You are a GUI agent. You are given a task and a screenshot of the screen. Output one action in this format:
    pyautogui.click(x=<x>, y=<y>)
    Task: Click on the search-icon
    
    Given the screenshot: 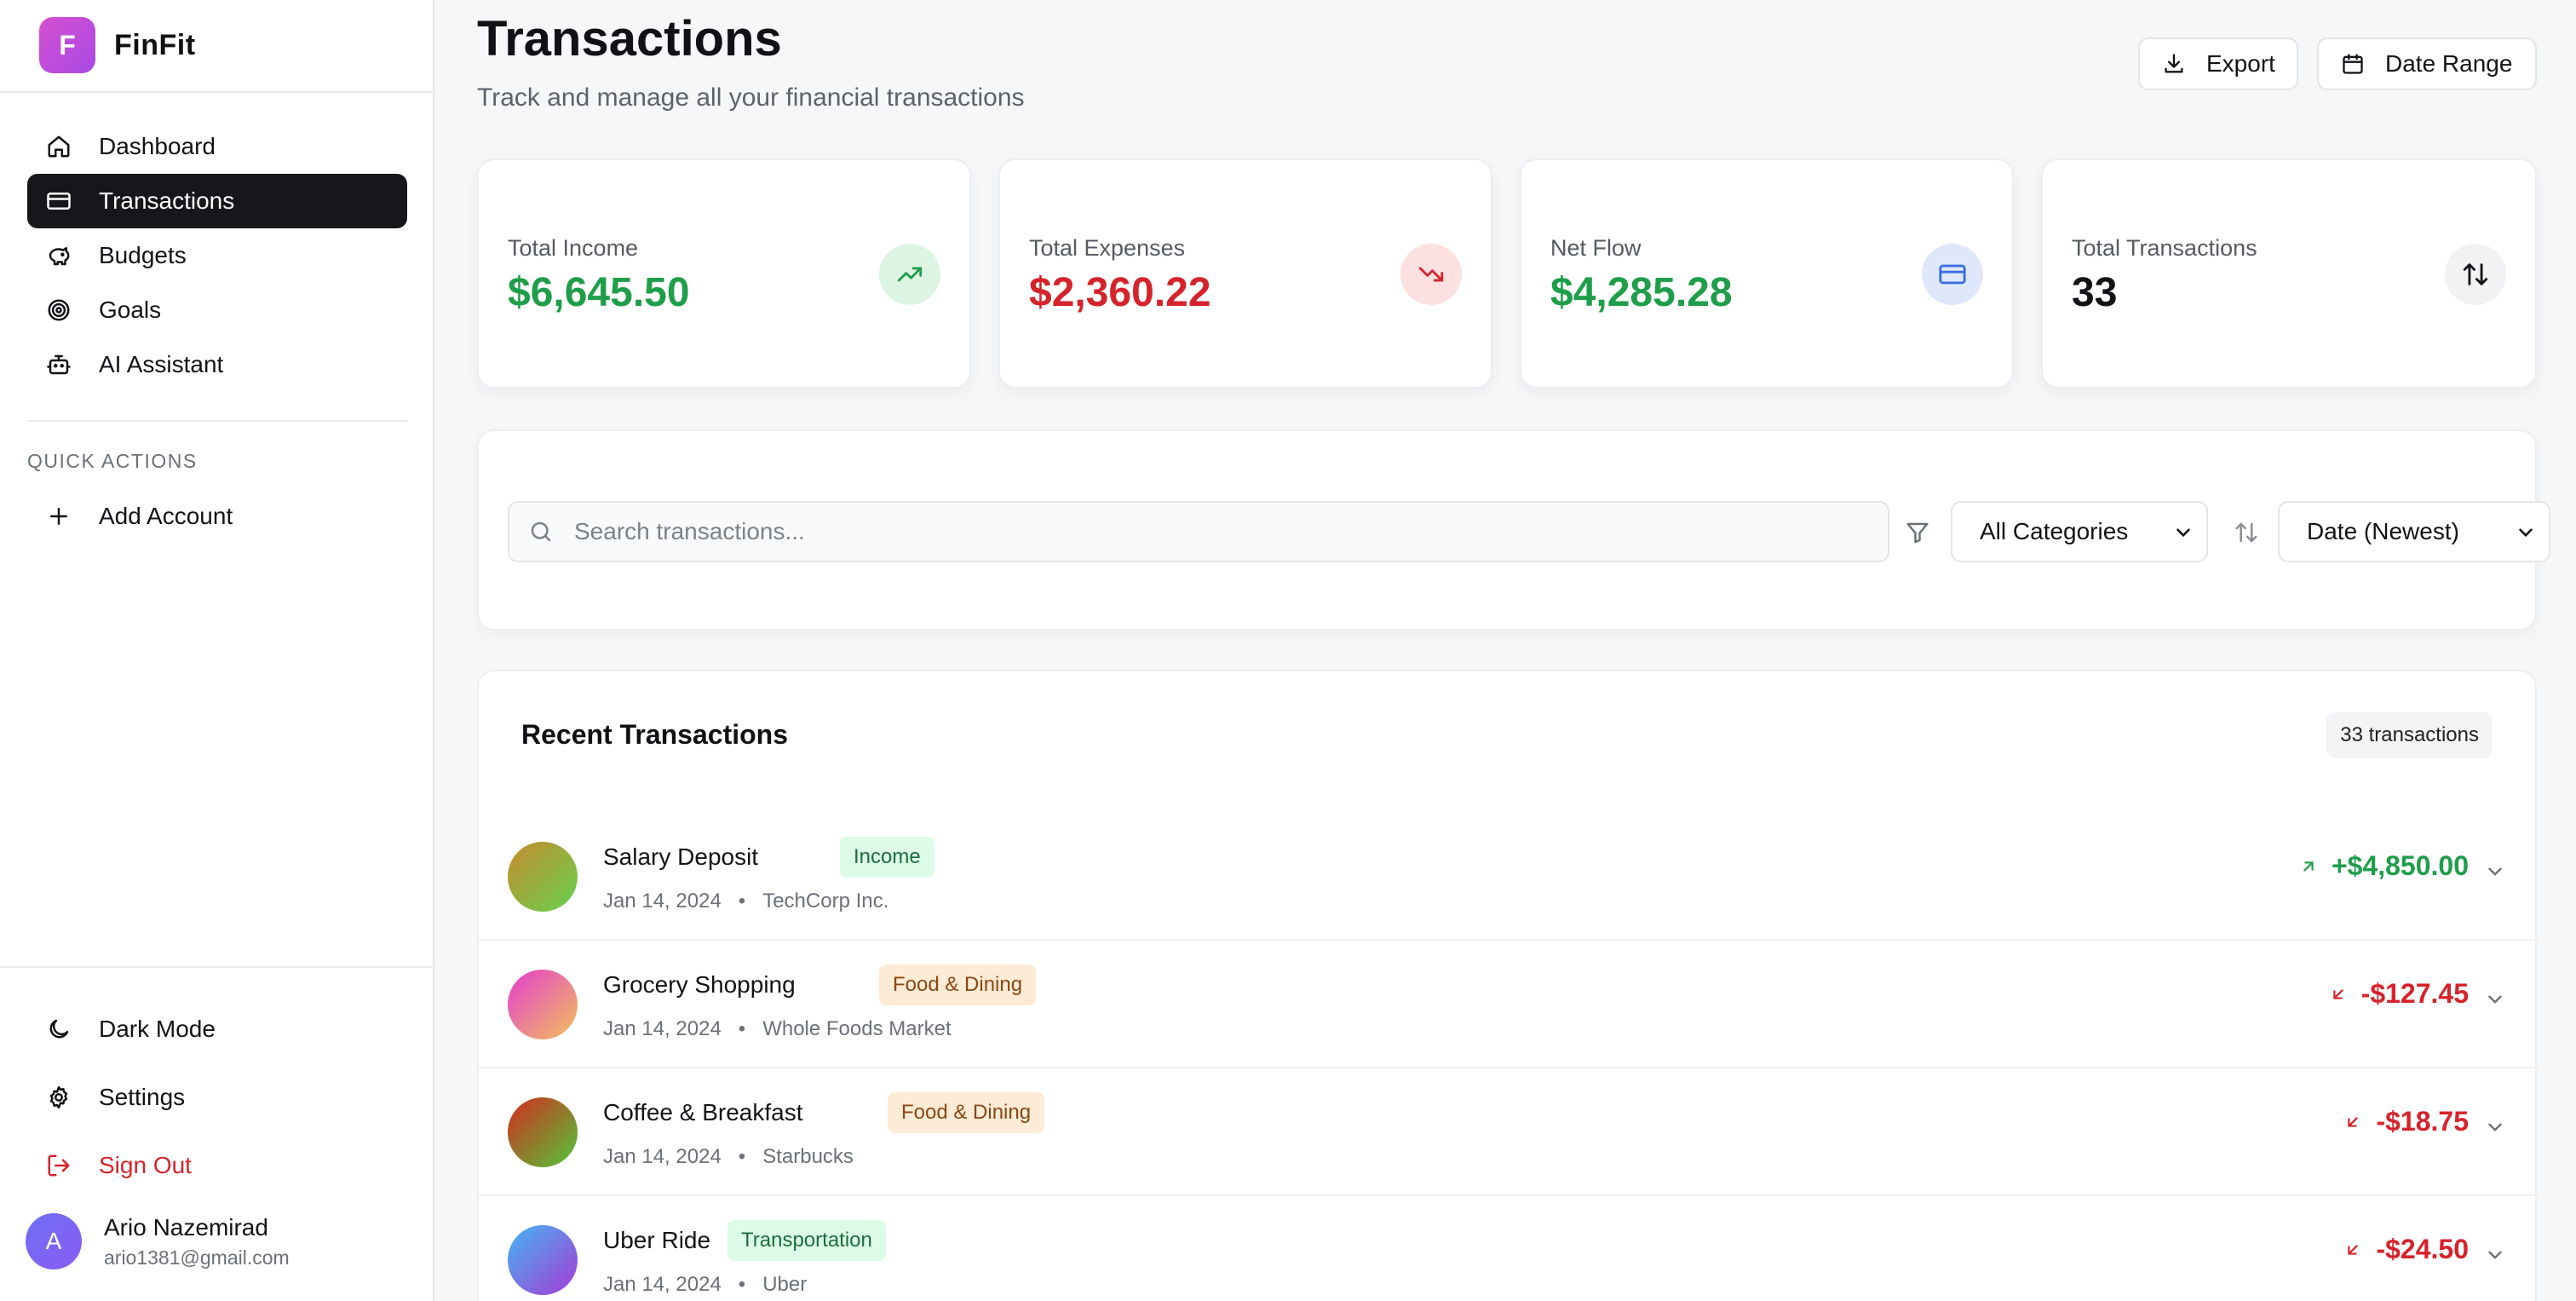 What is the action you would take?
    pyautogui.click(x=541, y=531)
    